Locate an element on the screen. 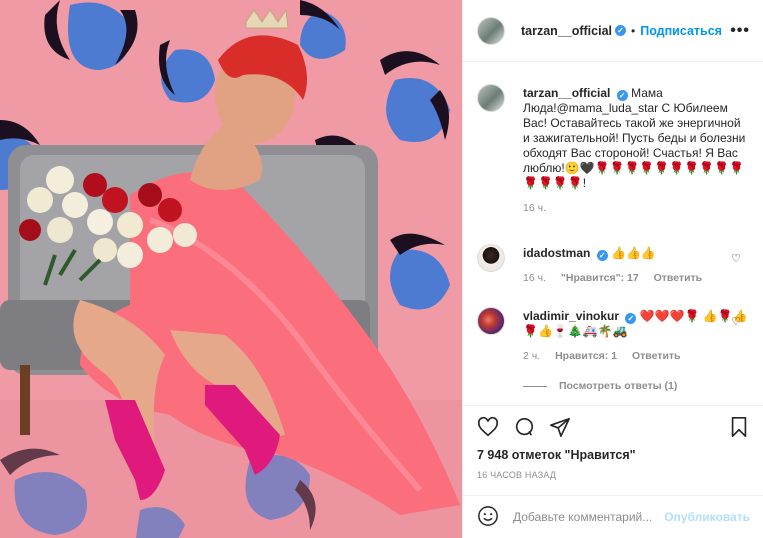  likes-count: 7 948 отметок "Нравится" is located at coordinates (556, 455).